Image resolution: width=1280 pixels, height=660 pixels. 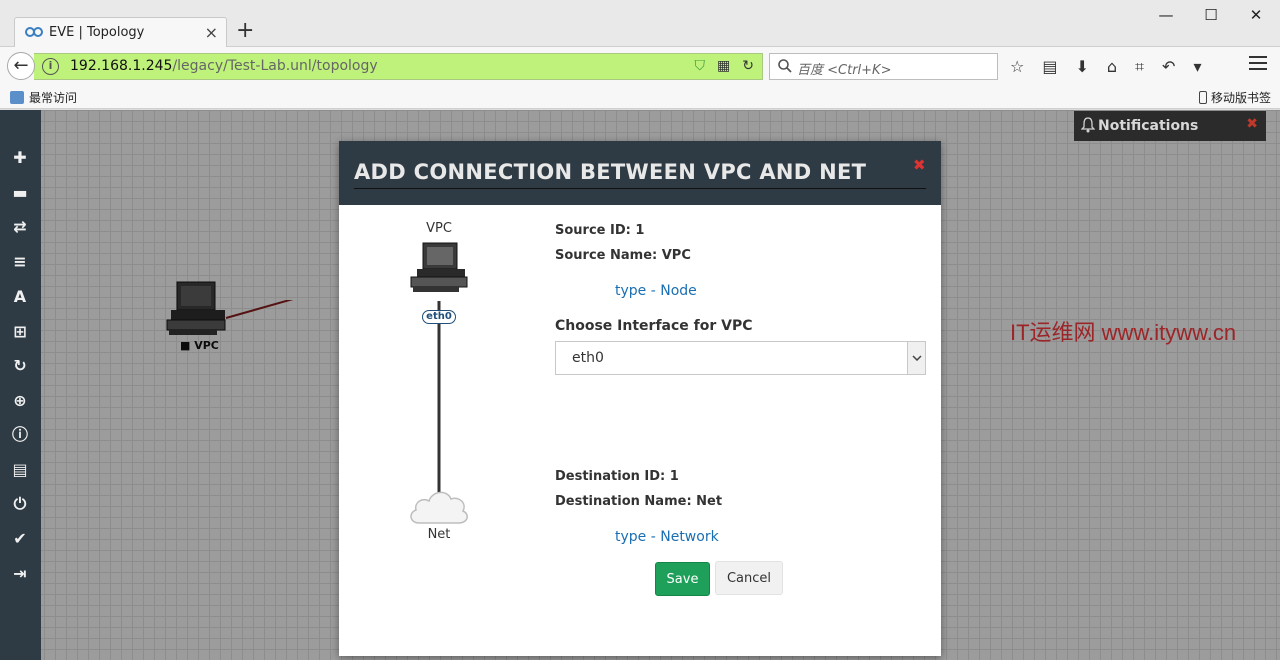 What do you see at coordinates (700, 66) in the screenshot?
I see `shield-icon: ⛉` at bounding box center [700, 66].